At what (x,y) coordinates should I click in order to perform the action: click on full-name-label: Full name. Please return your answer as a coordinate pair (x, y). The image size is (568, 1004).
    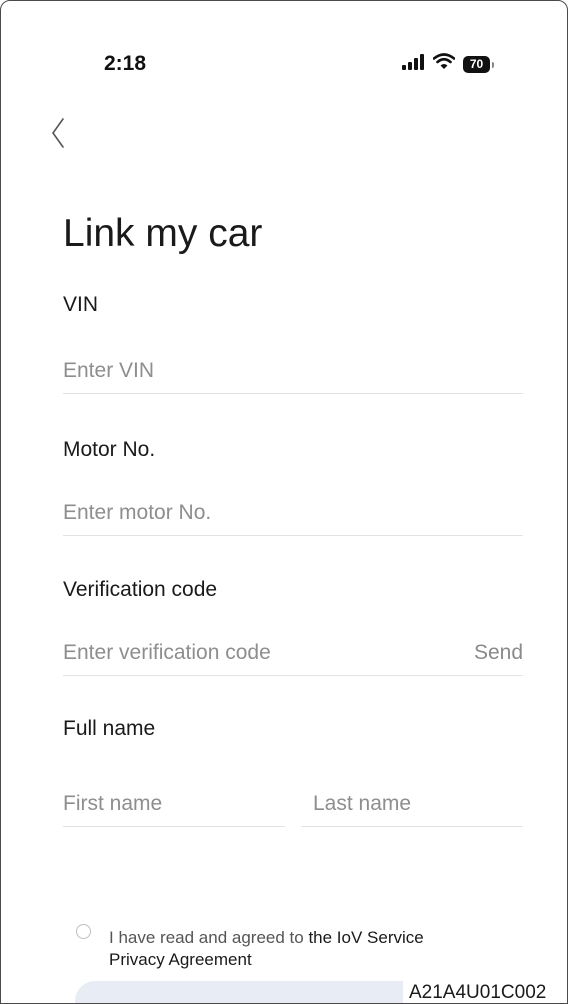
    Looking at the image, I should click on (109, 728).